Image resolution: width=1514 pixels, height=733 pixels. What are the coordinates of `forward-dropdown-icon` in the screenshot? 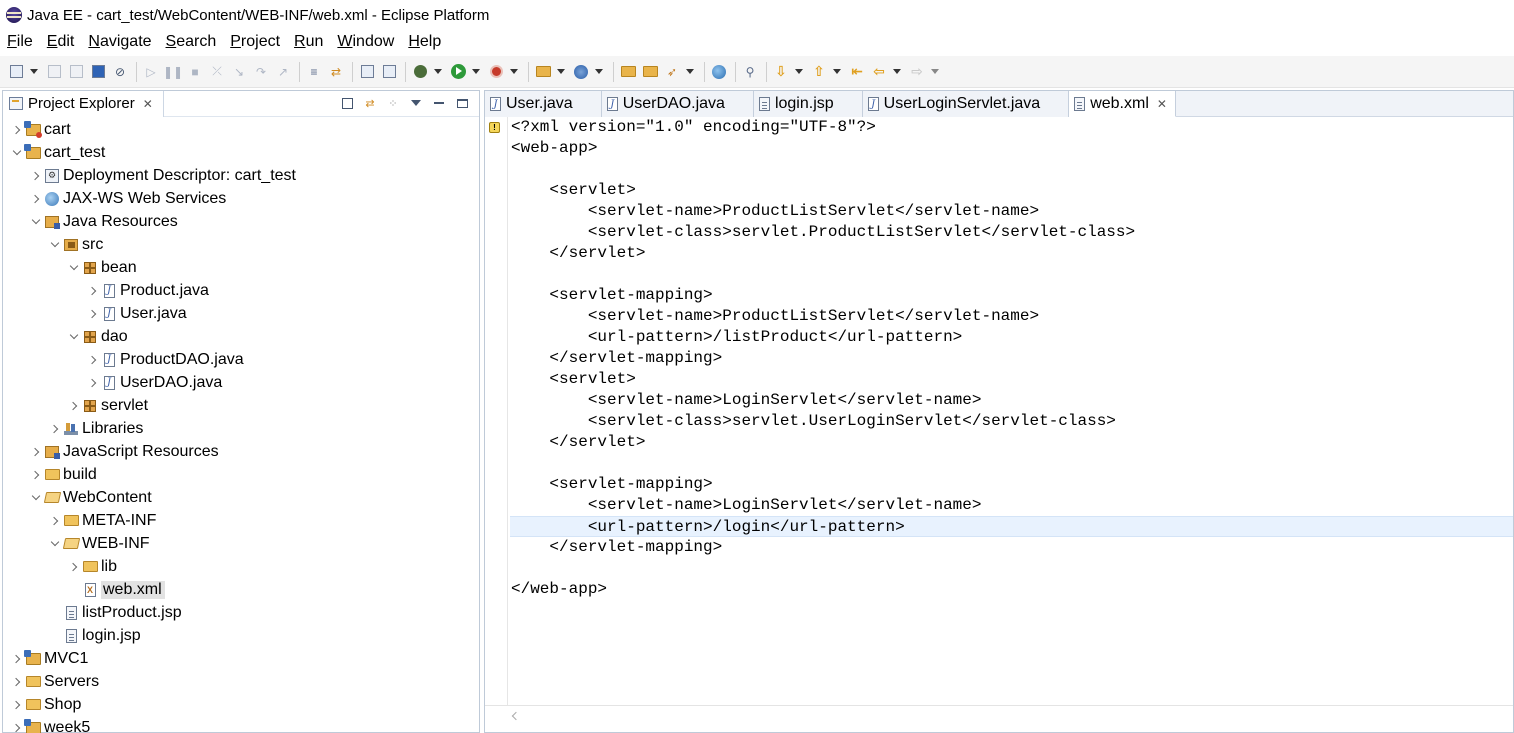 It's located at (935, 71).